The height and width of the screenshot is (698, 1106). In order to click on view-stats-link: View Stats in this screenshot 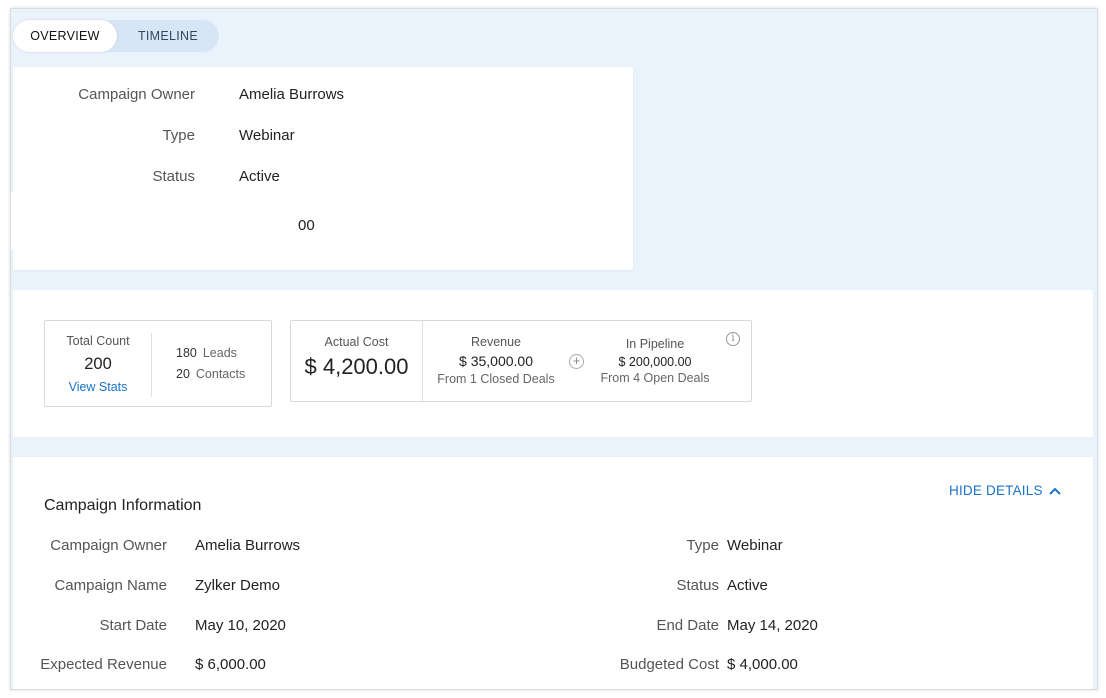, I will do `click(98, 387)`.